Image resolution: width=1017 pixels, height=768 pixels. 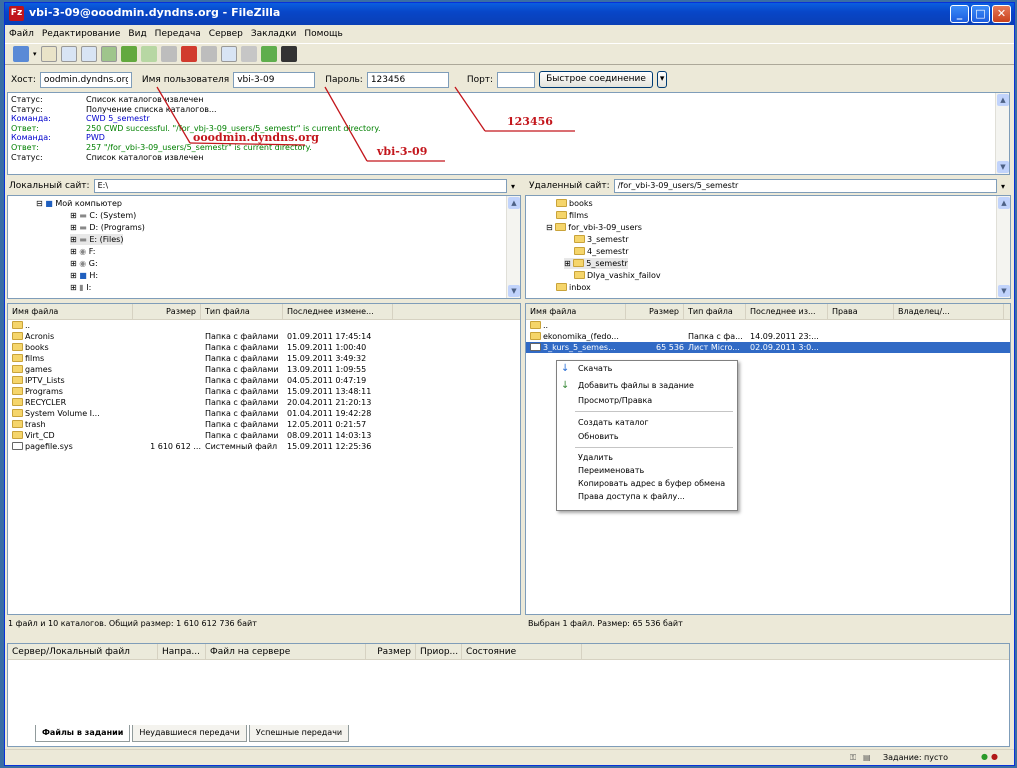 I want to click on tree-node-selected: ⊞ 5_semestr, so click(x=596, y=263).